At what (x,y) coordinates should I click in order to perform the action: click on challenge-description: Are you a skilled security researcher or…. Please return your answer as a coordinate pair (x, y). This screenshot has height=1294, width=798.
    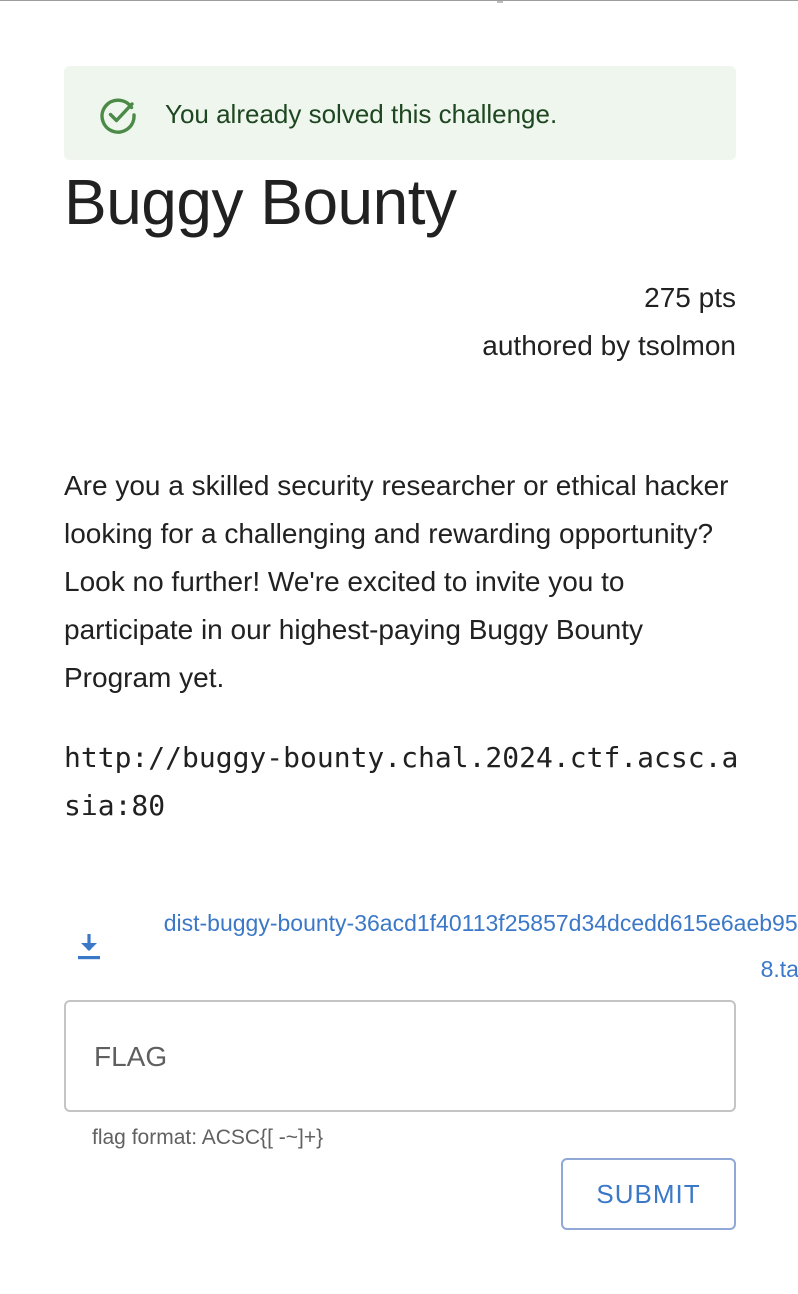
    Looking at the image, I should click on (396, 581).